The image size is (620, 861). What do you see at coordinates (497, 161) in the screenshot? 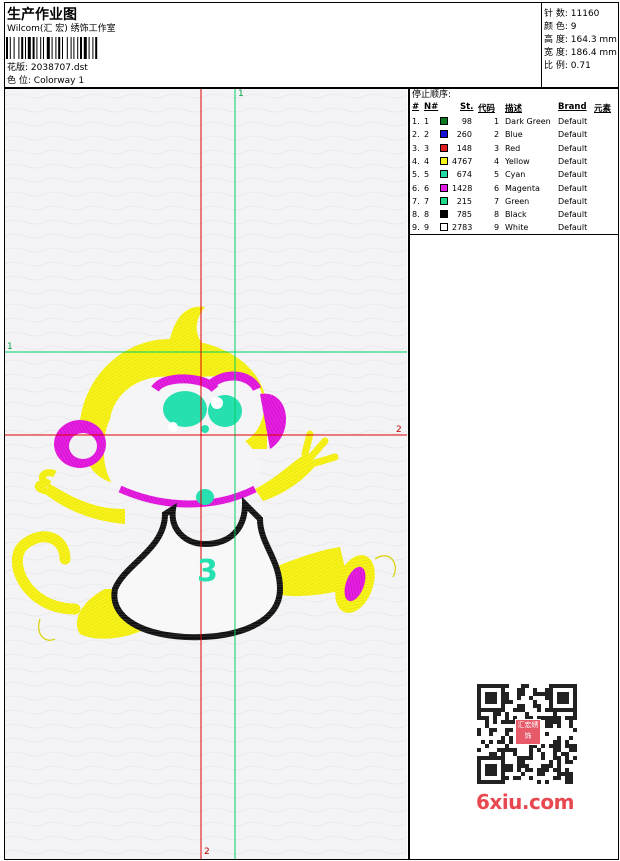
I see `row-code: 4` at bounding box center [497, 161].